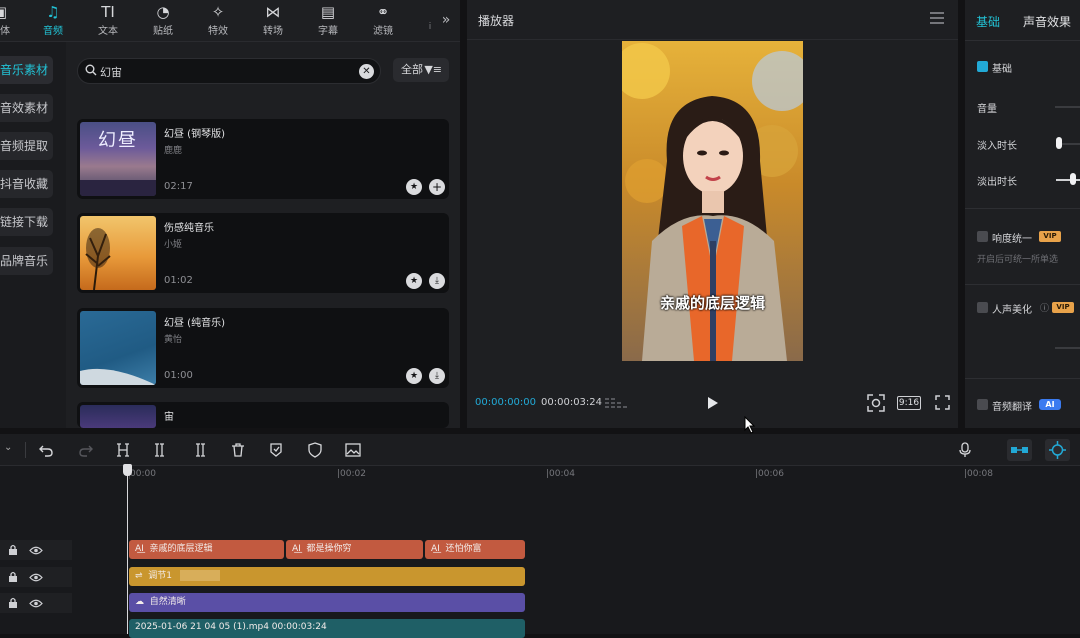  I want to click on category-music: 音乐素材, so click(26, 70).